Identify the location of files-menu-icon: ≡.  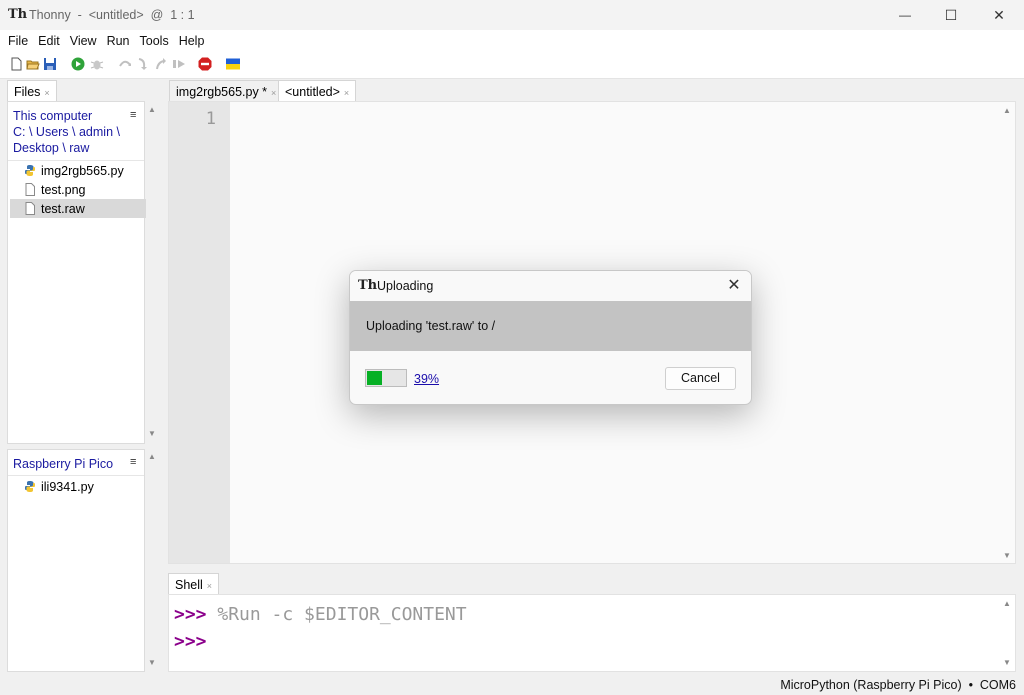
(133, 115).